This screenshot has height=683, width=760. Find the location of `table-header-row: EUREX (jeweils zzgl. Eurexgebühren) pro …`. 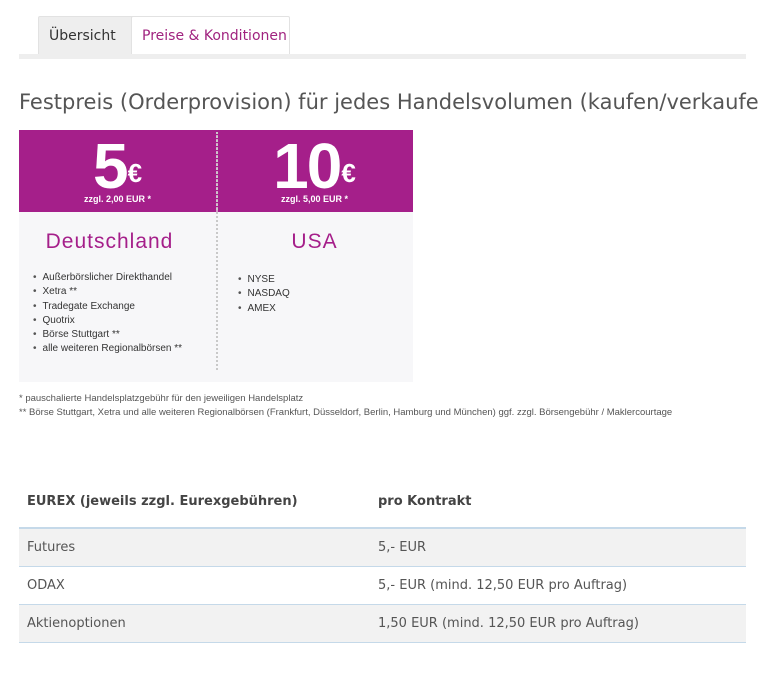

table-header-row: EUREX (jeweils zzgl. Eurexgebühren) pro … is located at coordinates (382, 502).